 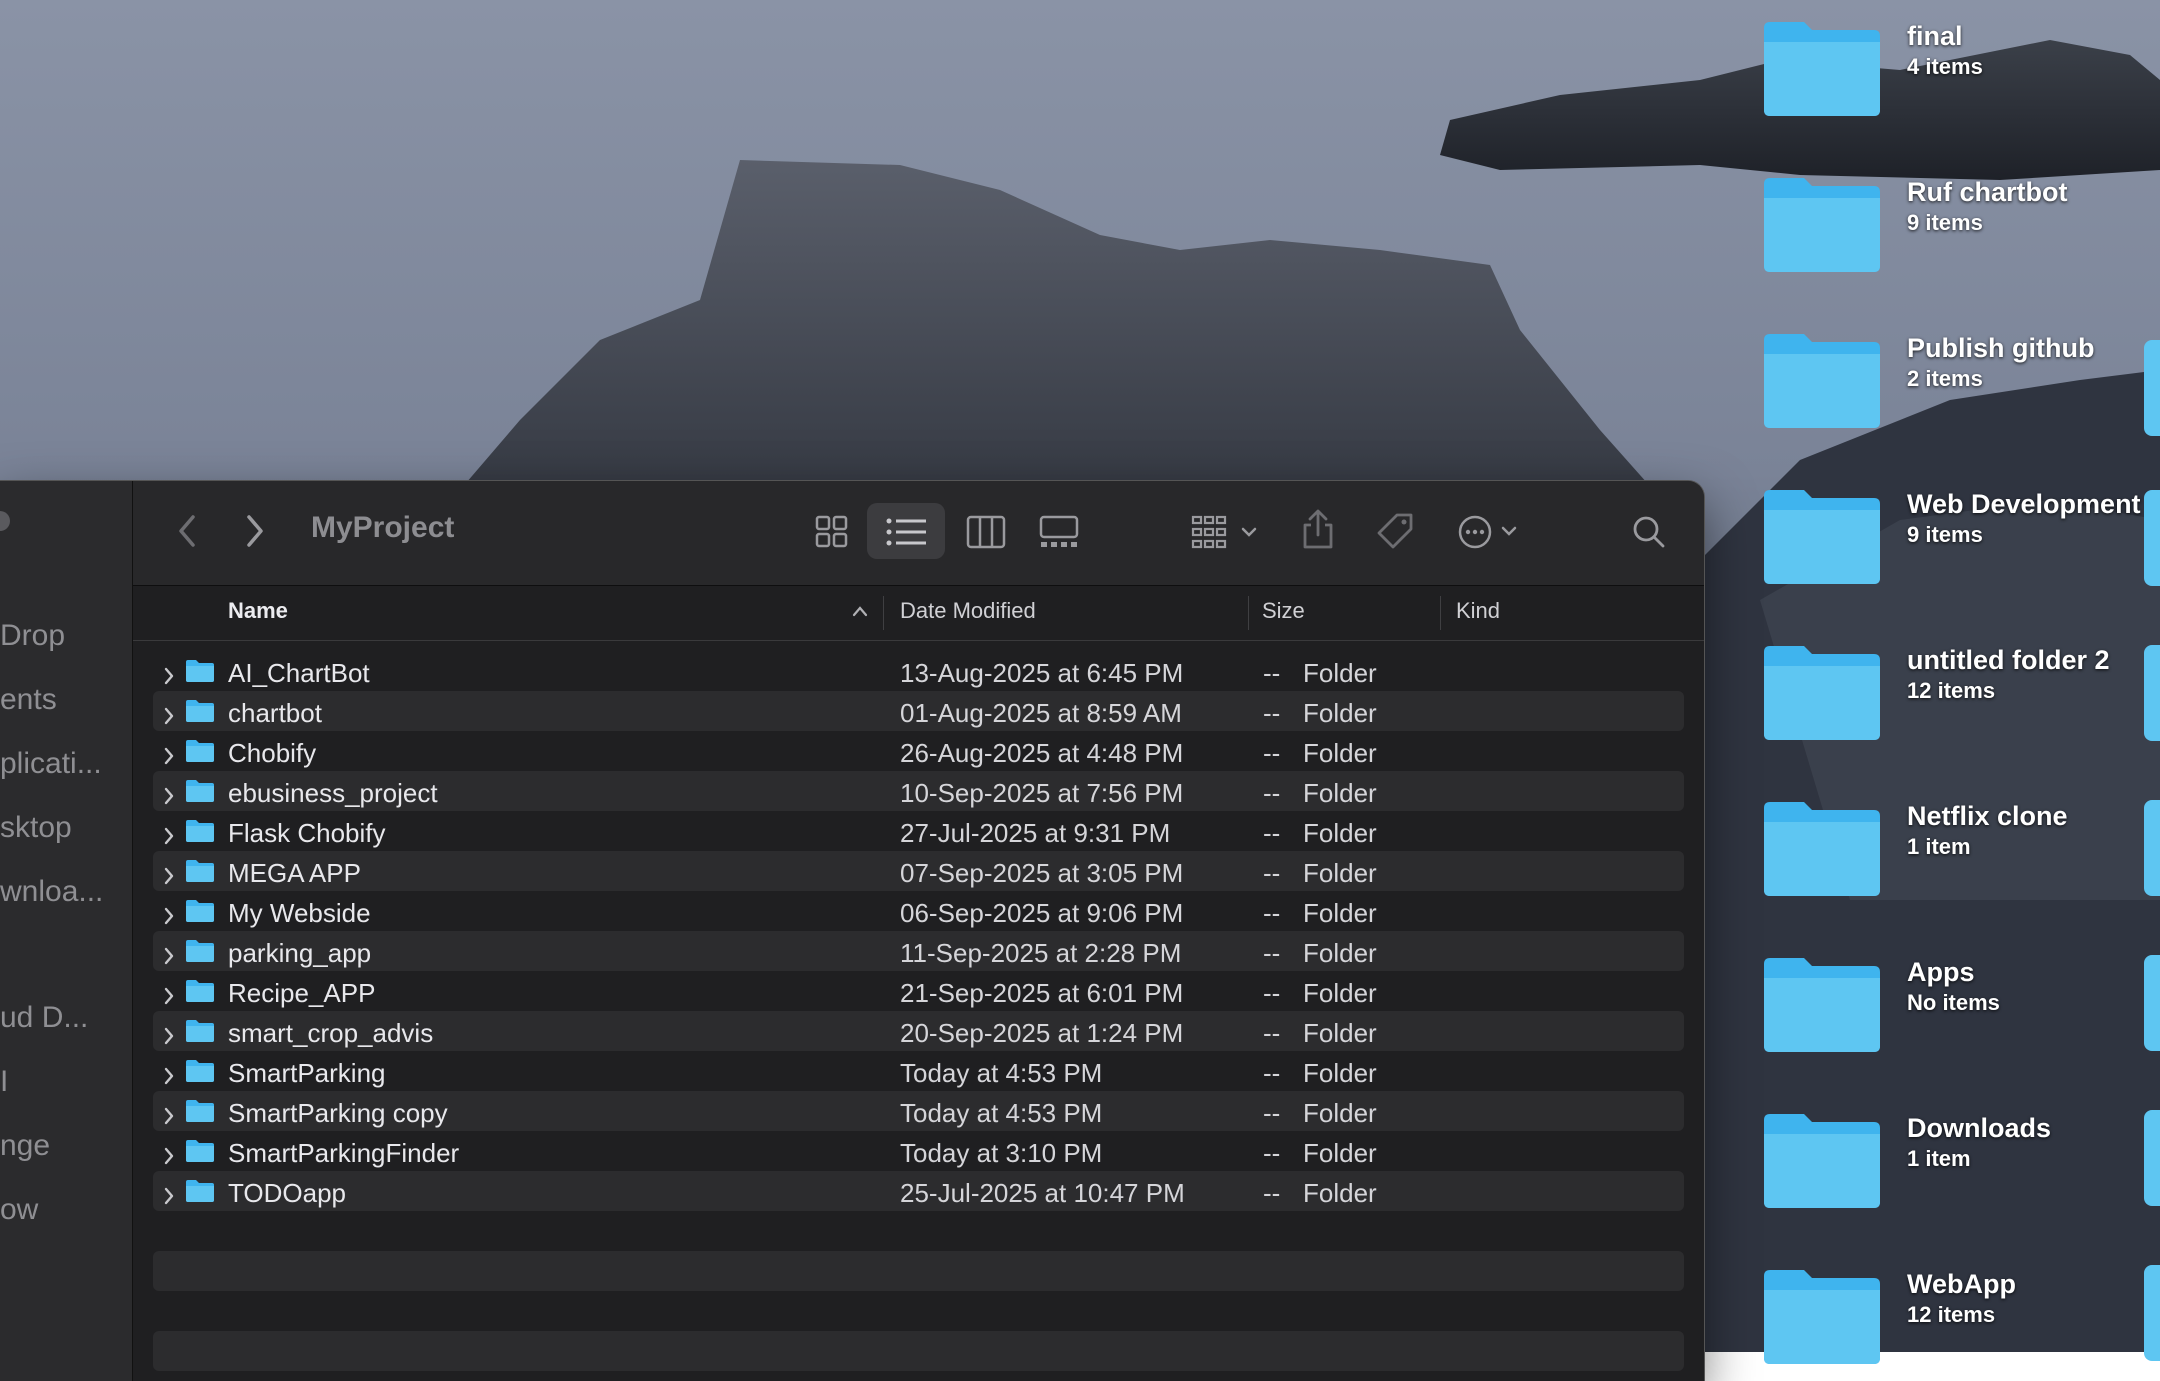 What do you see at coordinates (258, 611) in the screenshot?
I see `column-header-name: Name` at bounding box center [258, 611].